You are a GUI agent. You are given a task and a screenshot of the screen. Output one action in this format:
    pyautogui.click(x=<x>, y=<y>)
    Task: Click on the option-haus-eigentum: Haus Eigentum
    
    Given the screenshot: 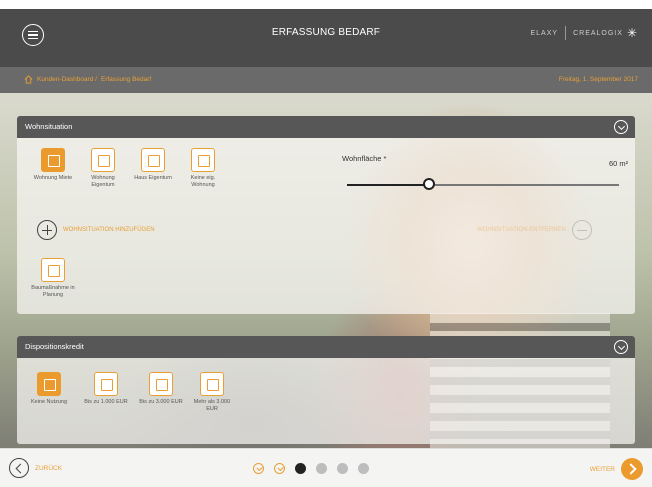 What is the action you would take?
    pyautogui.click(x=153, y=165)
    